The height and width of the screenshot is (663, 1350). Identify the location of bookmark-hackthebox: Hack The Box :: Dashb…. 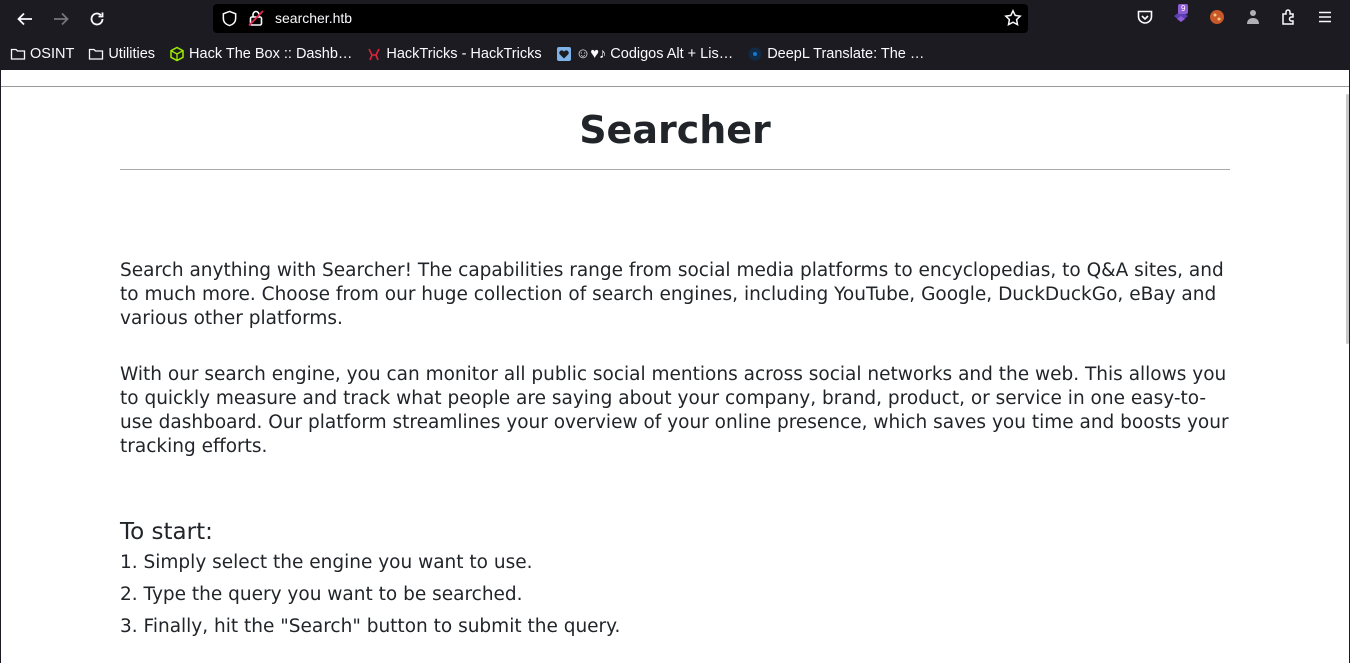
(260, 54).